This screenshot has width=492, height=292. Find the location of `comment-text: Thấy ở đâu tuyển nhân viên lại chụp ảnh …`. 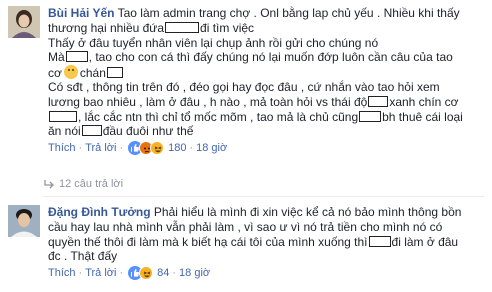

comment-text: Thấy ở đâu tuyển nhân viên lại chụp ảnh … is located at coordinates (213, 42).